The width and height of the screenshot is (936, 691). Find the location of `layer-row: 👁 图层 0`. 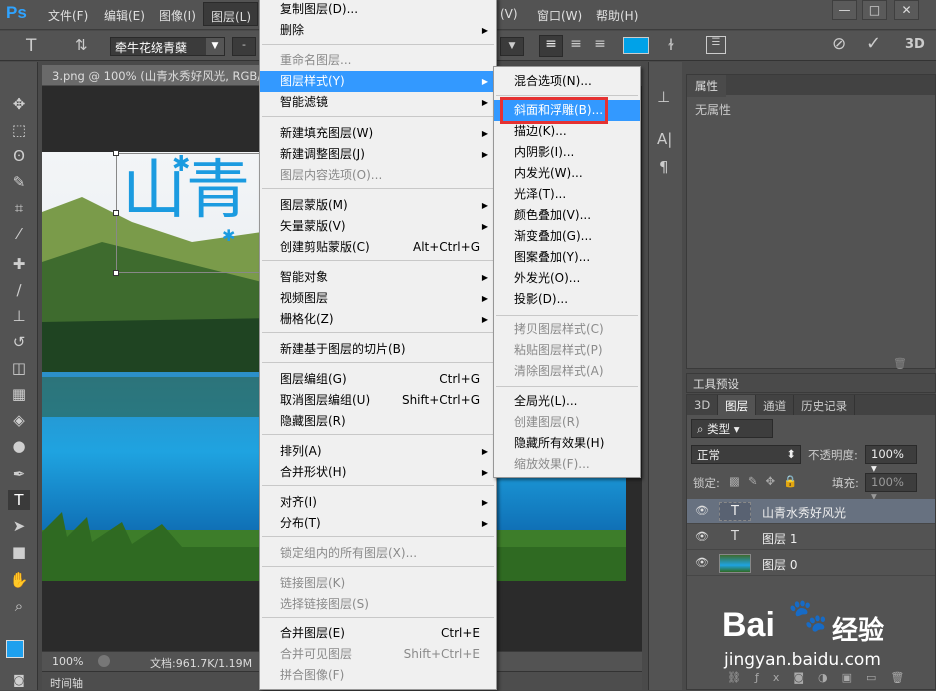

layer-row: 👁 图层 0 is located at coordinates (811, 563).